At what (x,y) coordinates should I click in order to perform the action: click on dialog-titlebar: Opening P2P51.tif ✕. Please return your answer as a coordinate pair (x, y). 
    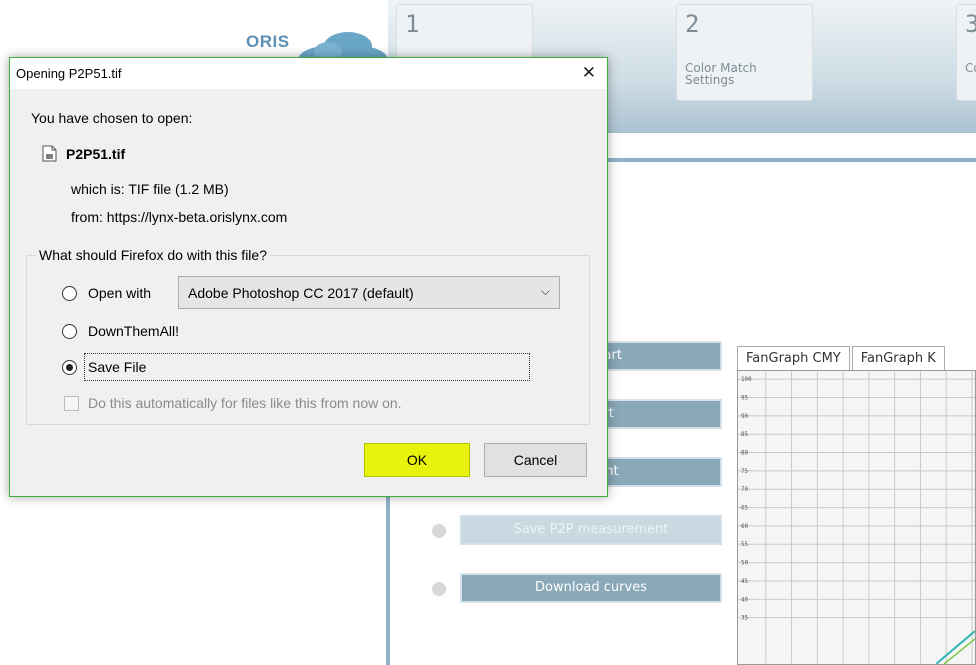
    Looking at the image, I should click on (308, 73).